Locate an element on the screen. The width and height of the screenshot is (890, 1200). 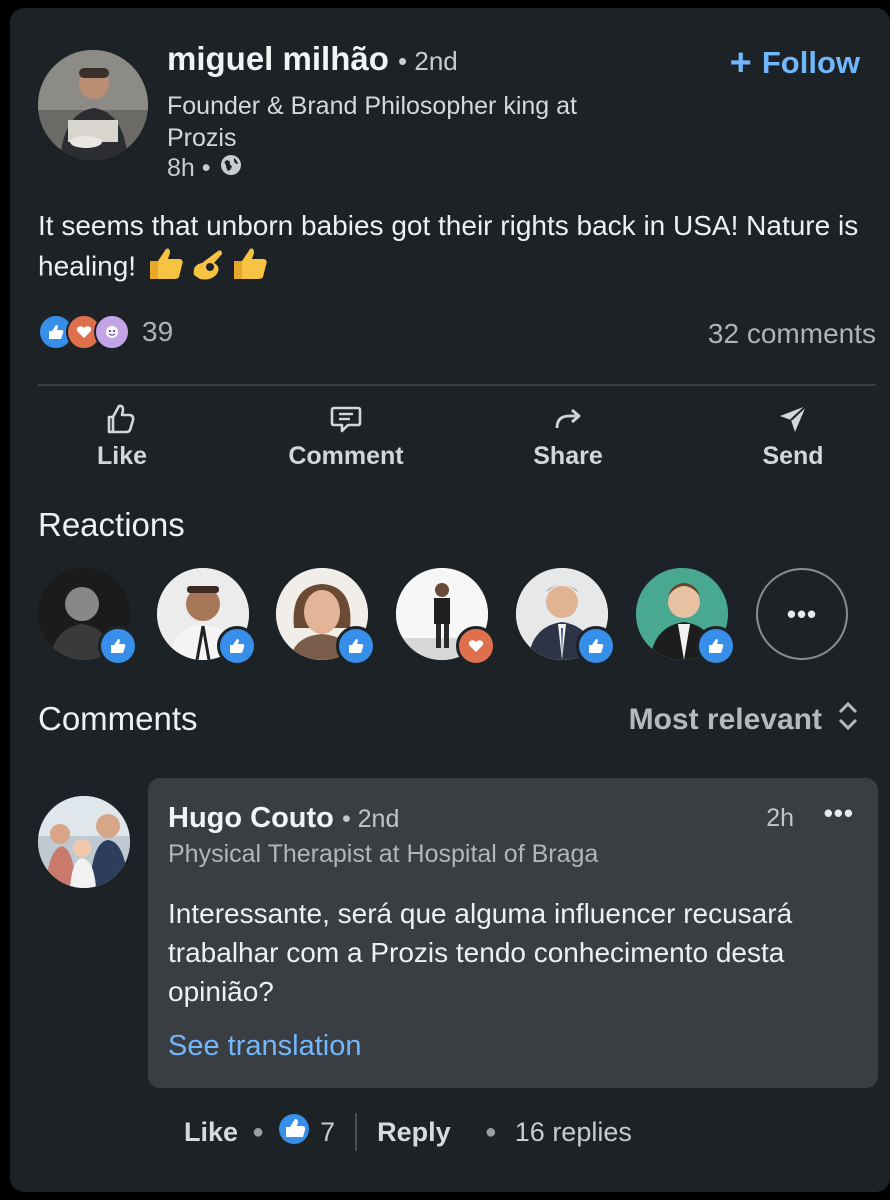
follow-button: + Follow is located at coordinates (795, 63).